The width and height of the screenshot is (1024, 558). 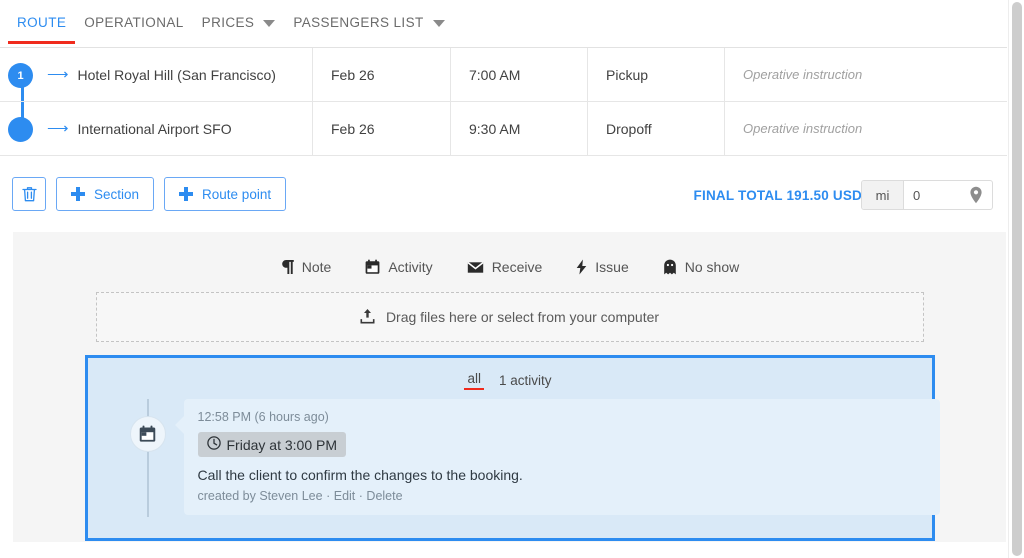 I want to click on tab-prices-label: PRICES, so click(x=228, y=22).